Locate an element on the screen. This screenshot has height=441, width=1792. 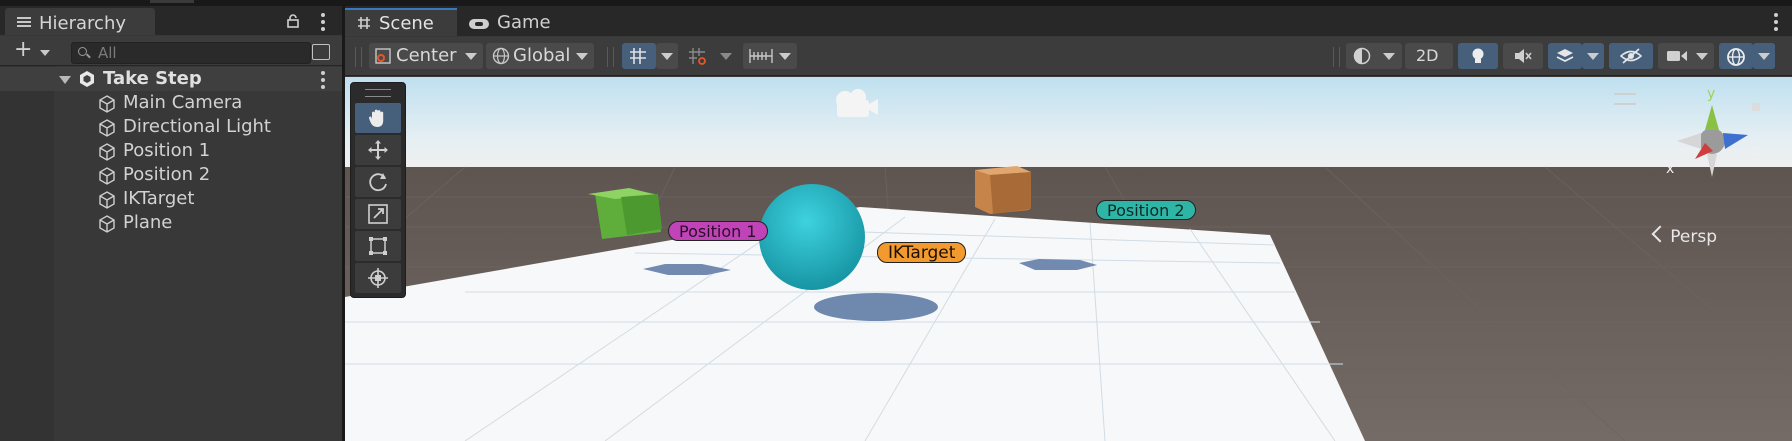
camera-settings-dropdown is located at coordinates (1686, 56).